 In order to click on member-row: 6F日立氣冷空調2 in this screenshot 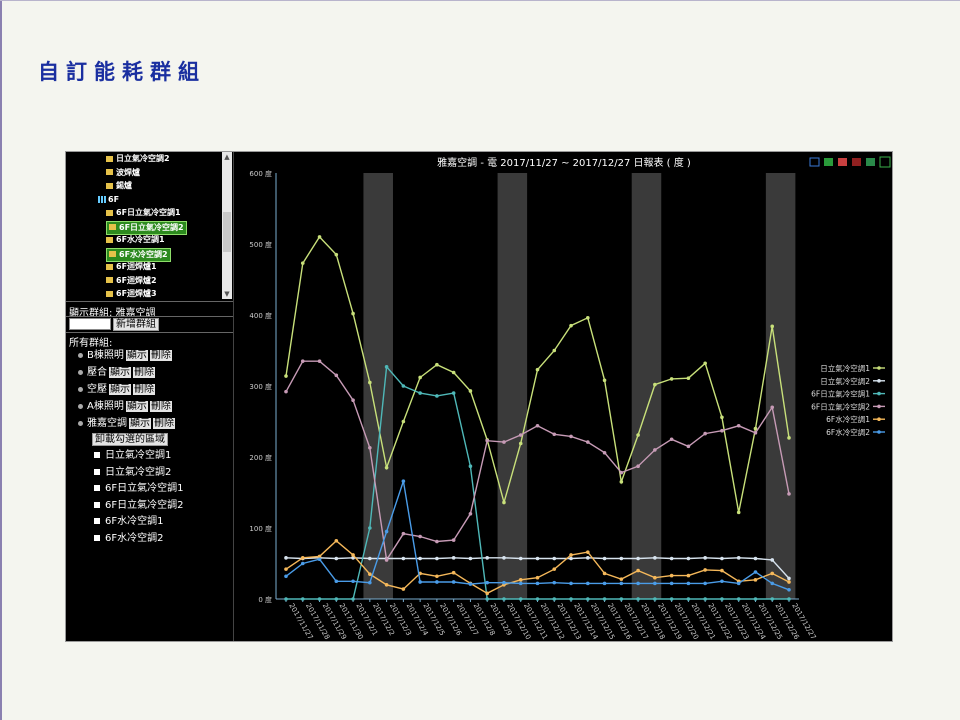, I will do `click(138, 506)`.